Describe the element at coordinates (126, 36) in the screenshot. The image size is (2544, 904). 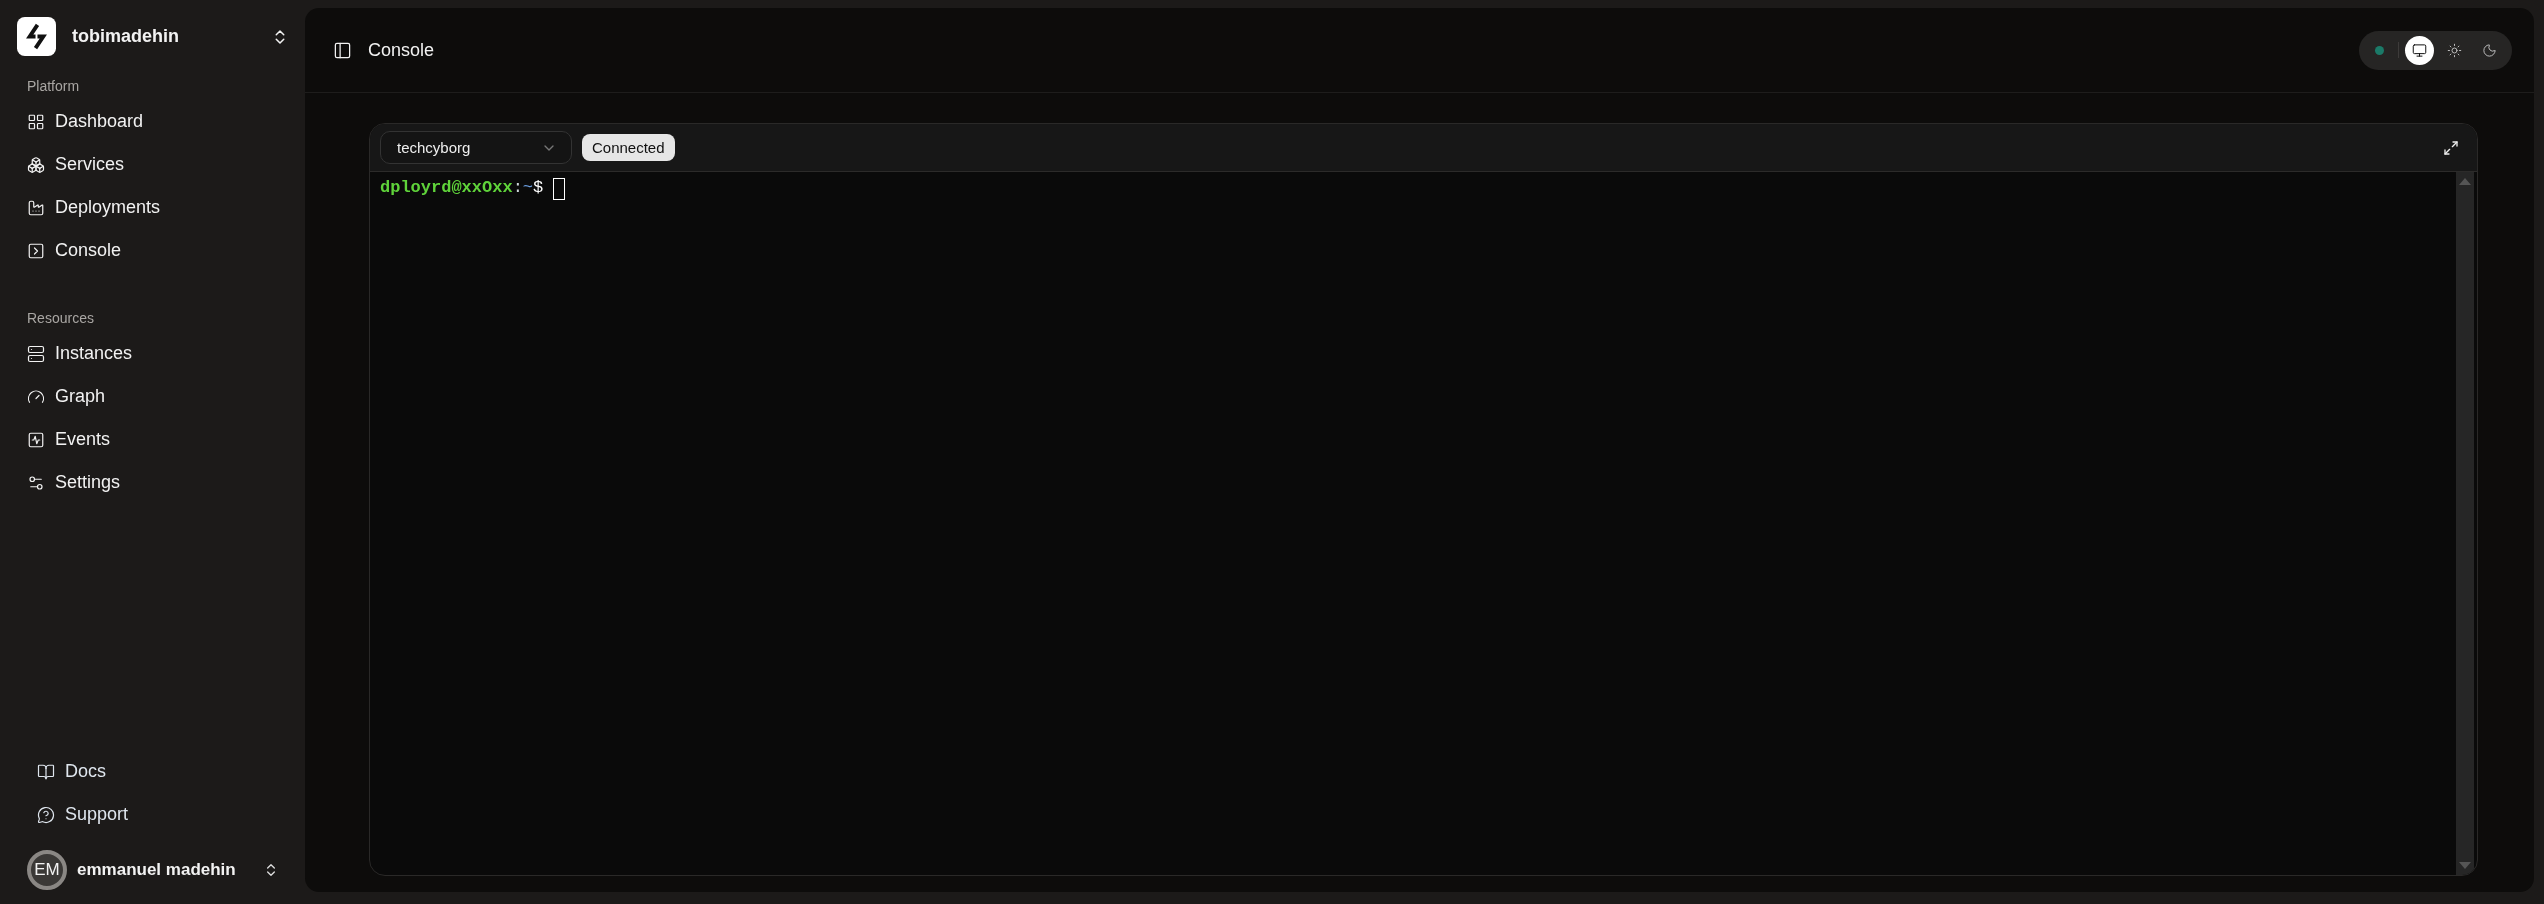
I see `workspace-name: tobimadehin` at that location.